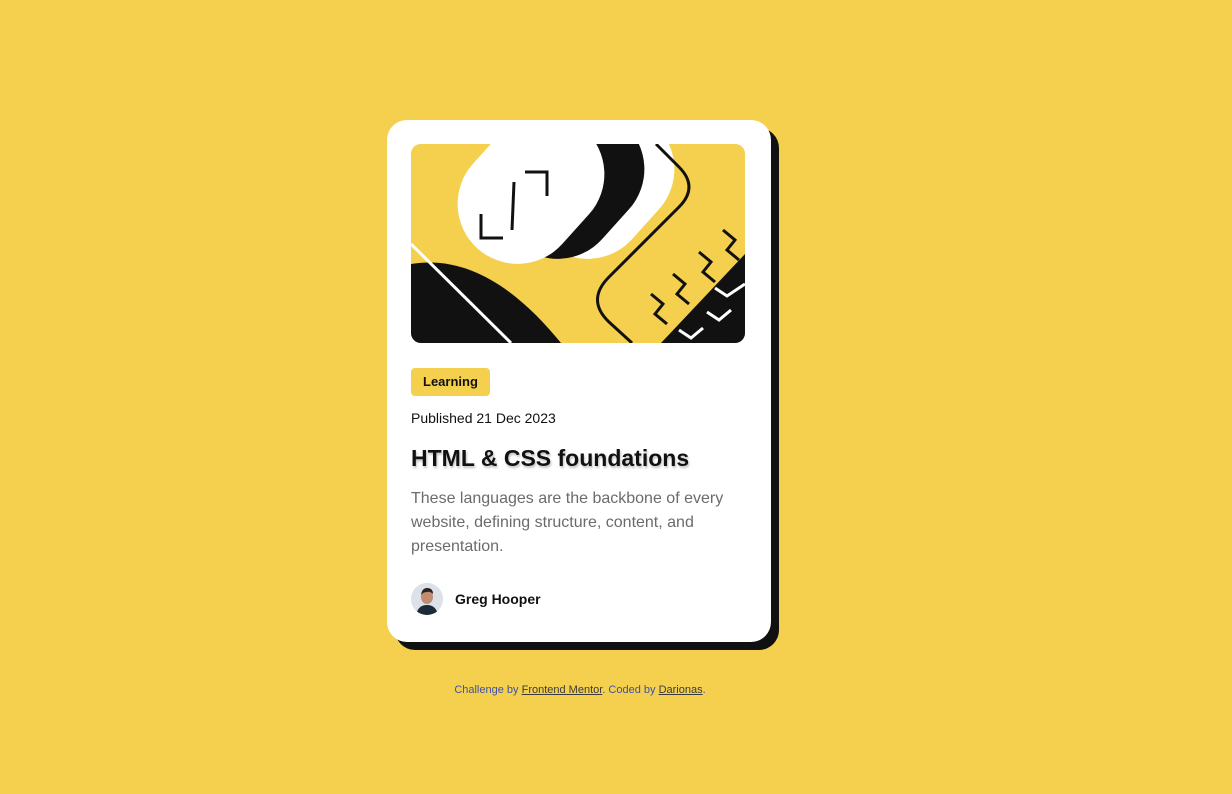 The image size is (1232, 794). What do you see at coordinates (486, 690) in the screenshot?
I see `attribution-prefix: Challenge by` at bounding box center [486, 690].